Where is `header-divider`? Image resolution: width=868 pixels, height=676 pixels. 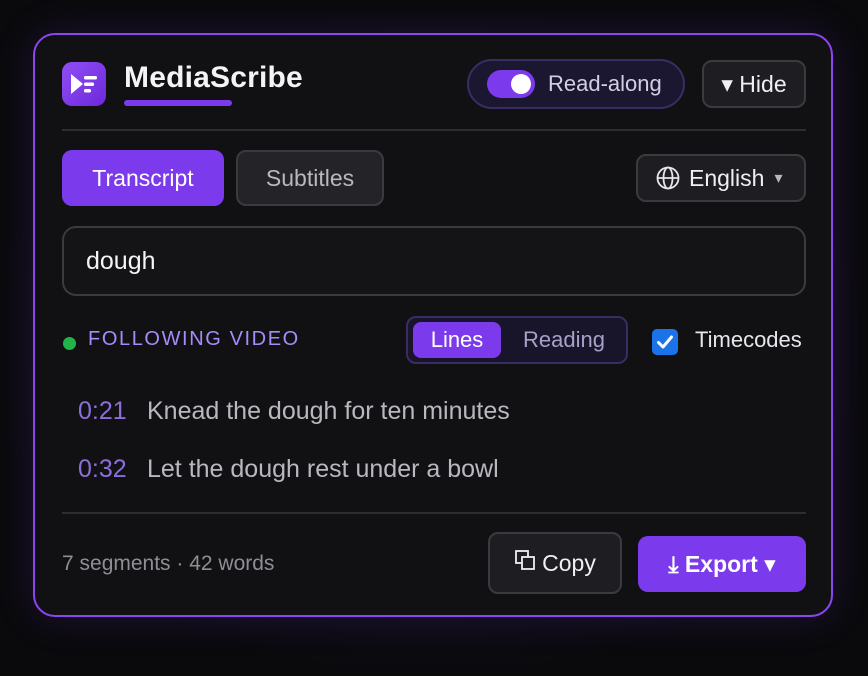
header-divider is located at coordinates (434, 130).